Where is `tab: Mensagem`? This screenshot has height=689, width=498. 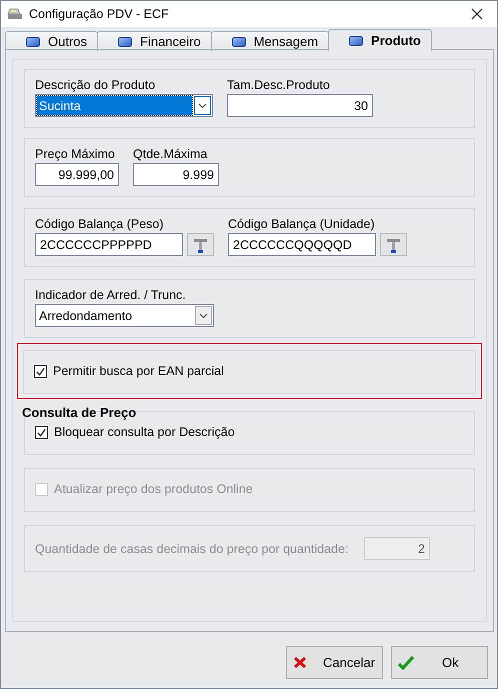 tab: Mensagem is located at coordinates (270, 41).